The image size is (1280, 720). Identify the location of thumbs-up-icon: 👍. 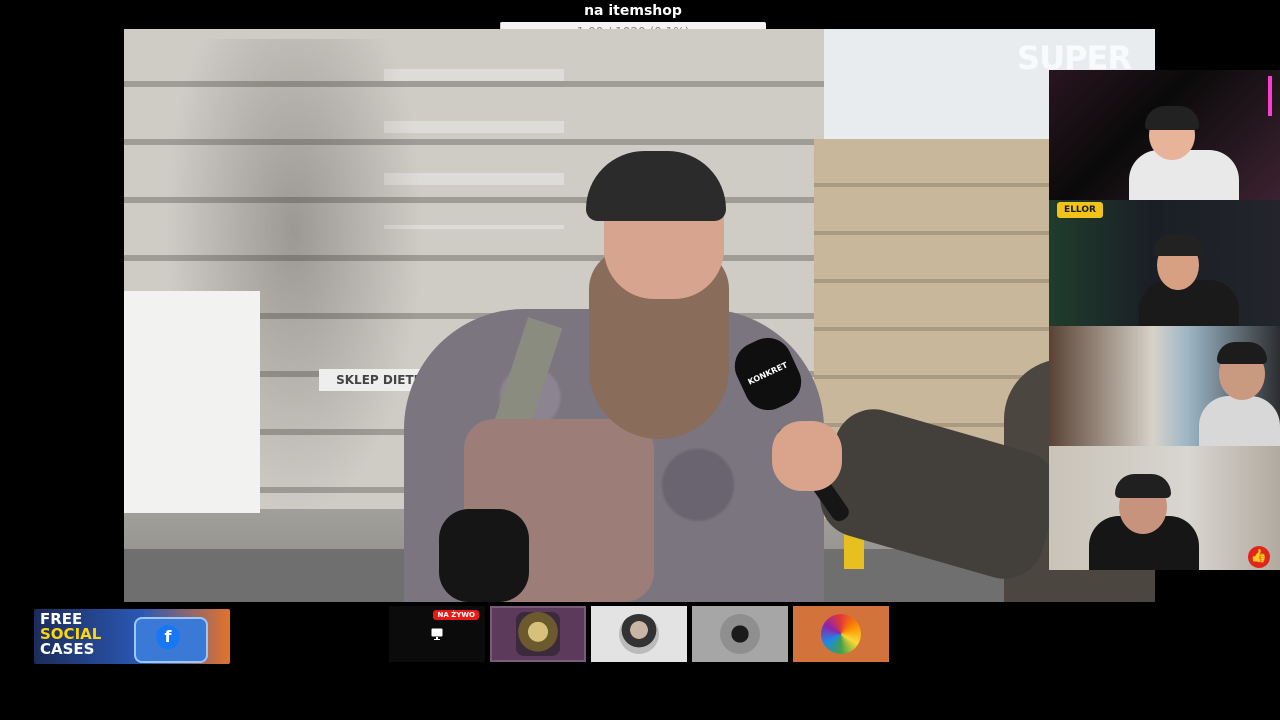
(1259, 557).